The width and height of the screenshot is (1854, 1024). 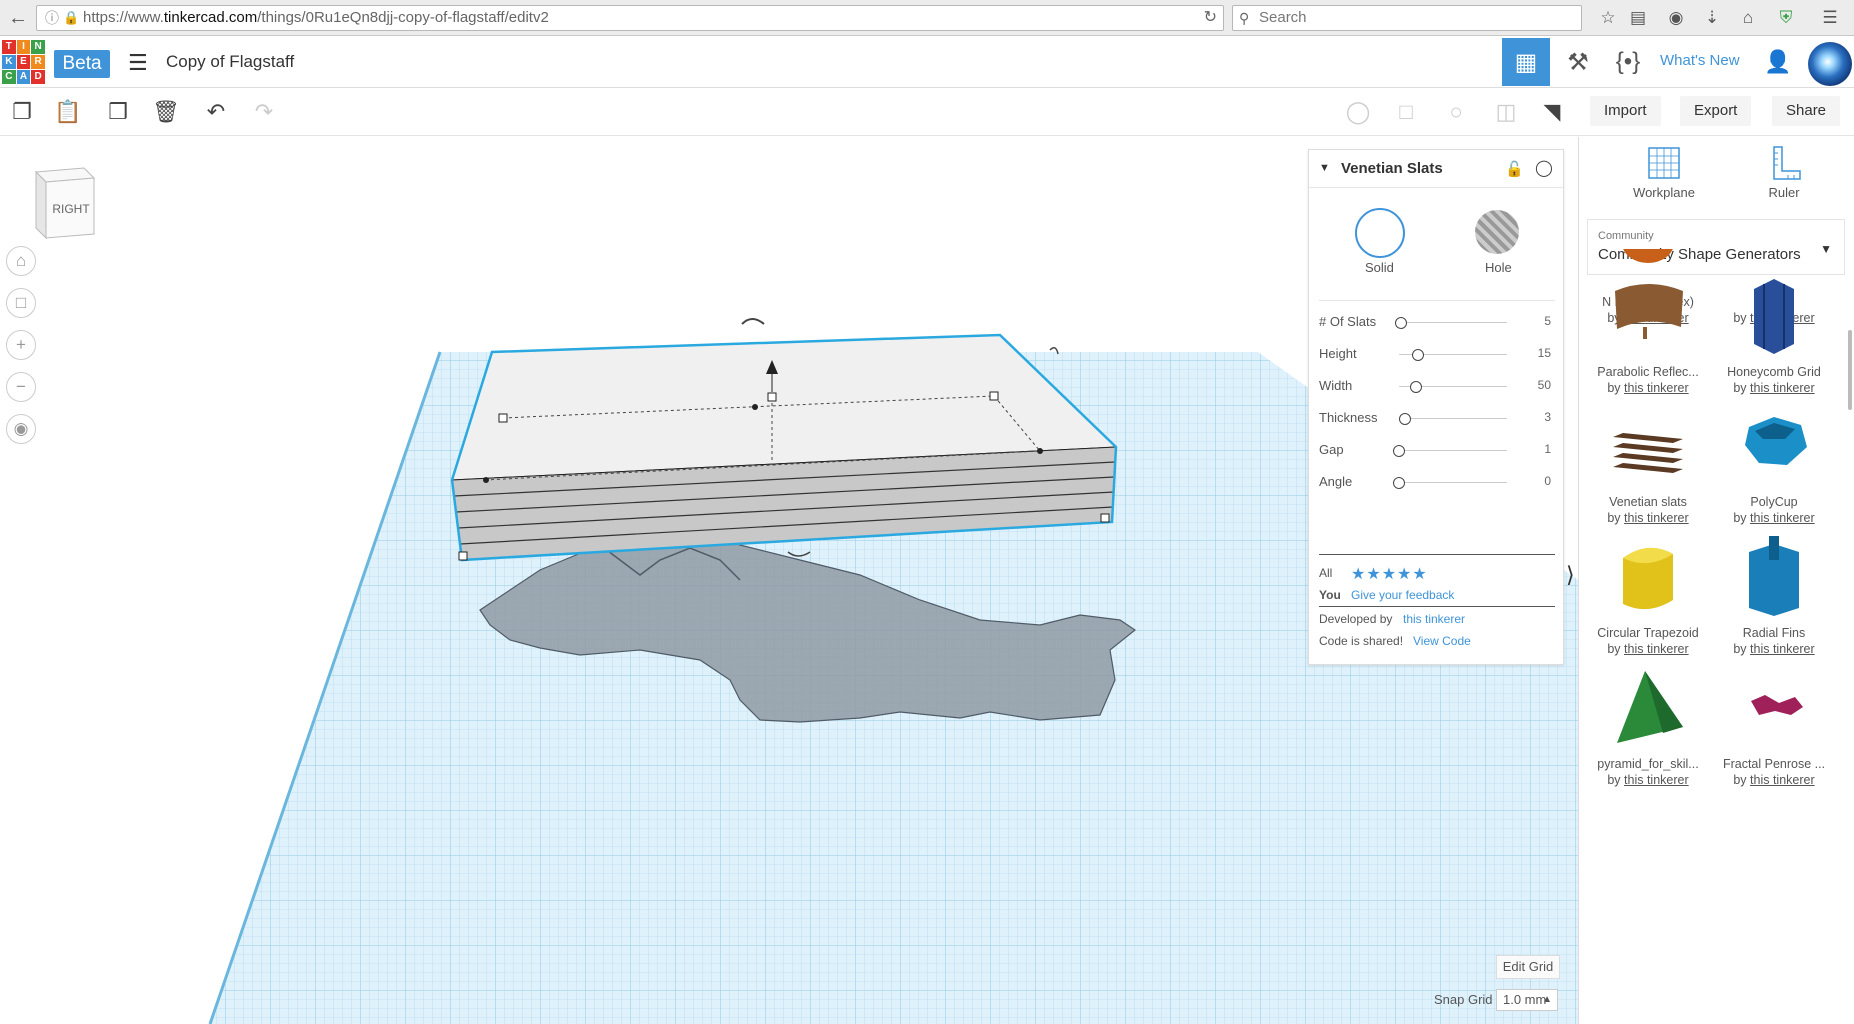 I want to click on view-code-link: View Code, so click(x=1442, y=641).